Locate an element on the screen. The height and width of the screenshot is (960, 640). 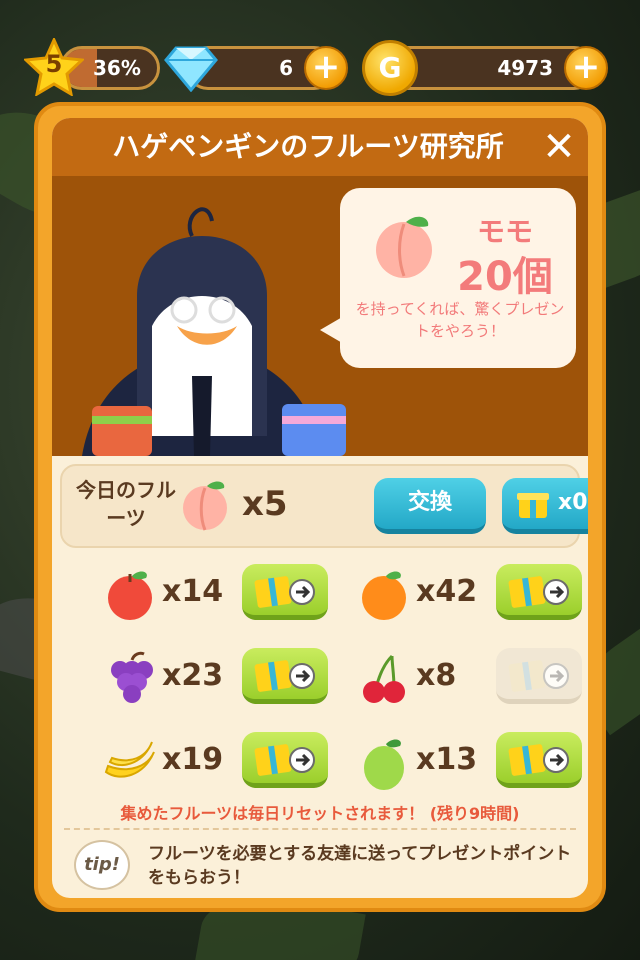
exchange-button: 交換 is located at coordinates (430, 506).